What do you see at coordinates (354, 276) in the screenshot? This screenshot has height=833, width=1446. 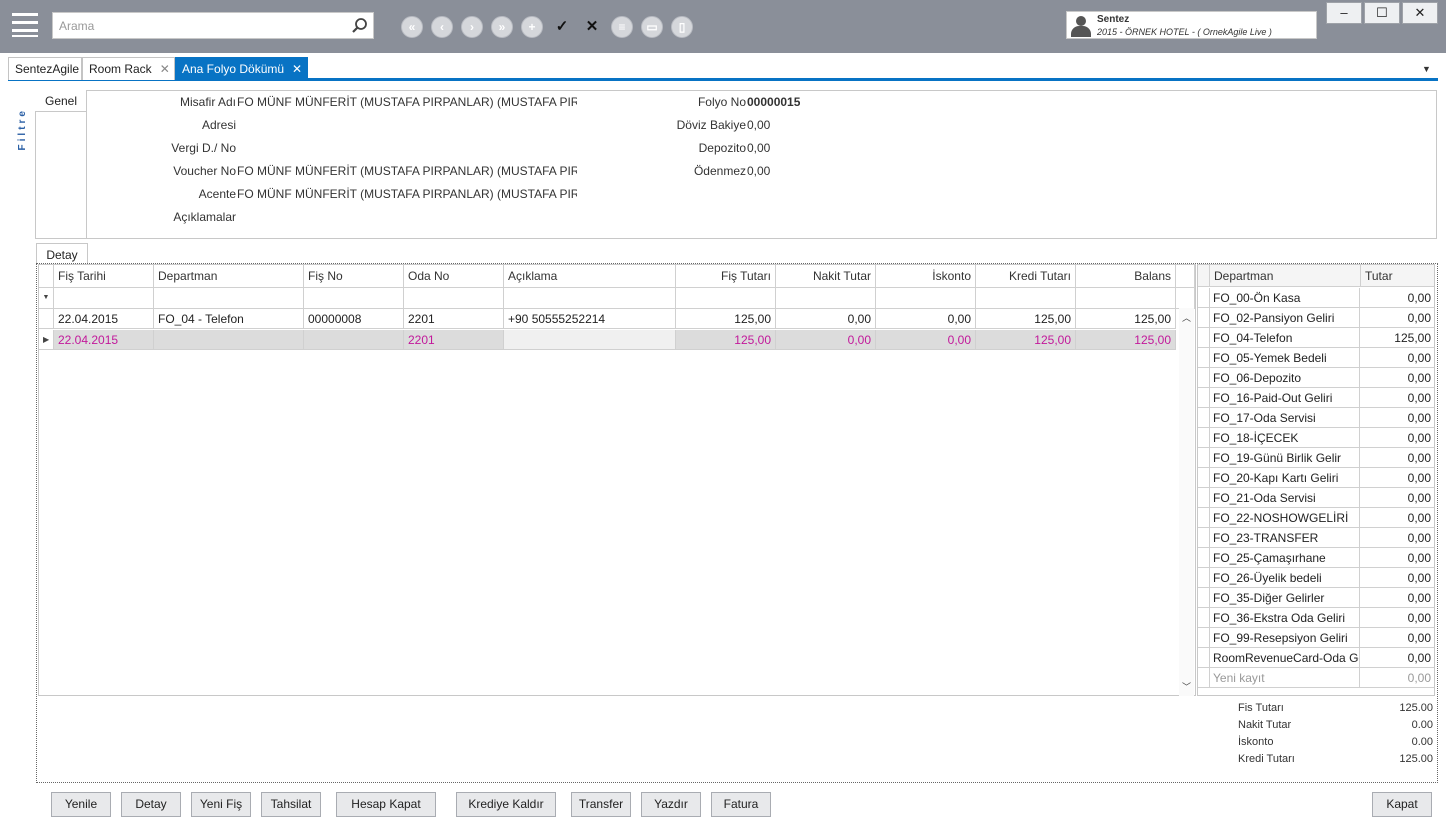 I see `col-header-fis-no: Fiş No` at bounding box center [354, 276].